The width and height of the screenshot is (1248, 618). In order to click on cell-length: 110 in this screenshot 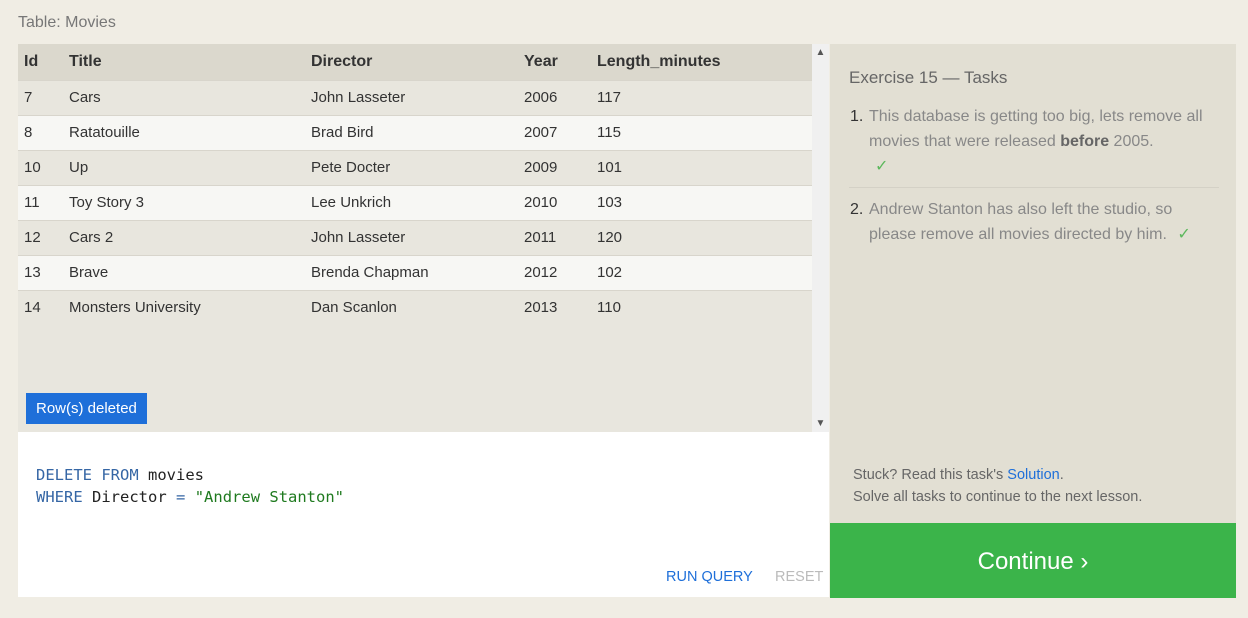, I will do `click(704, 307)`.